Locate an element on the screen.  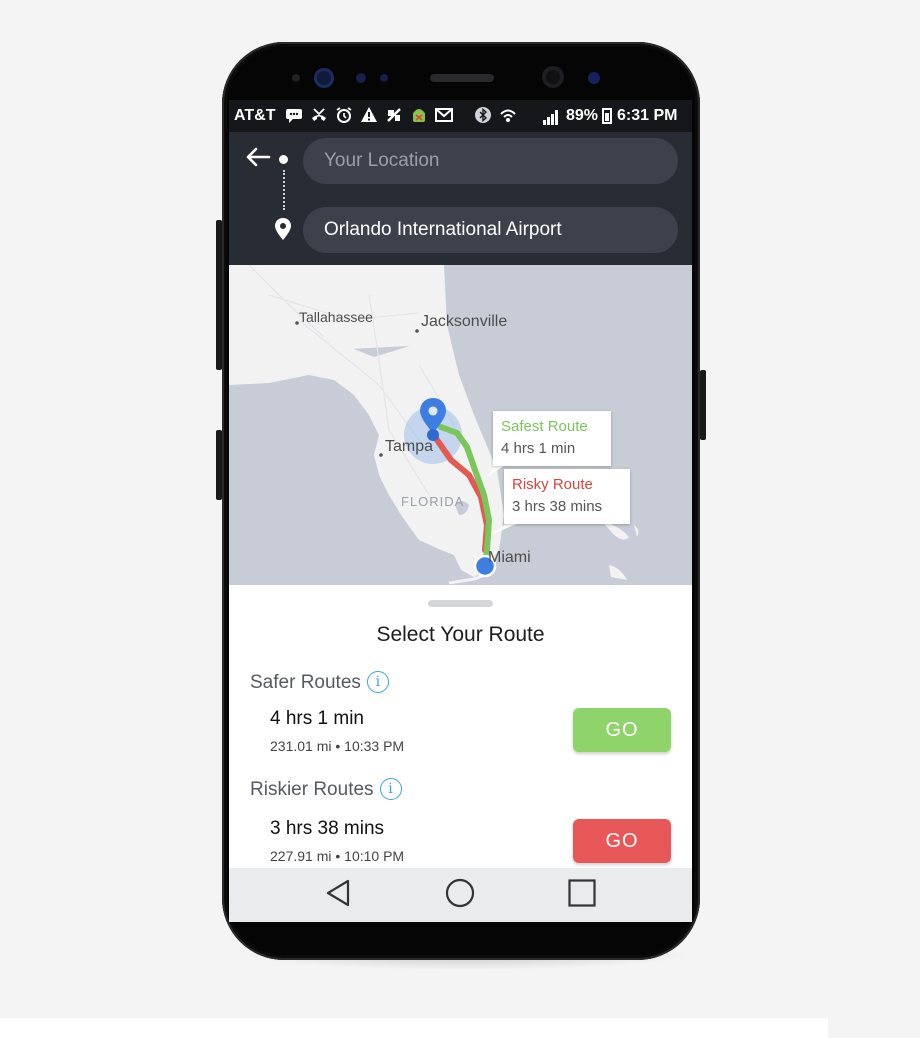
power-button is located at coordinates (703, 405).